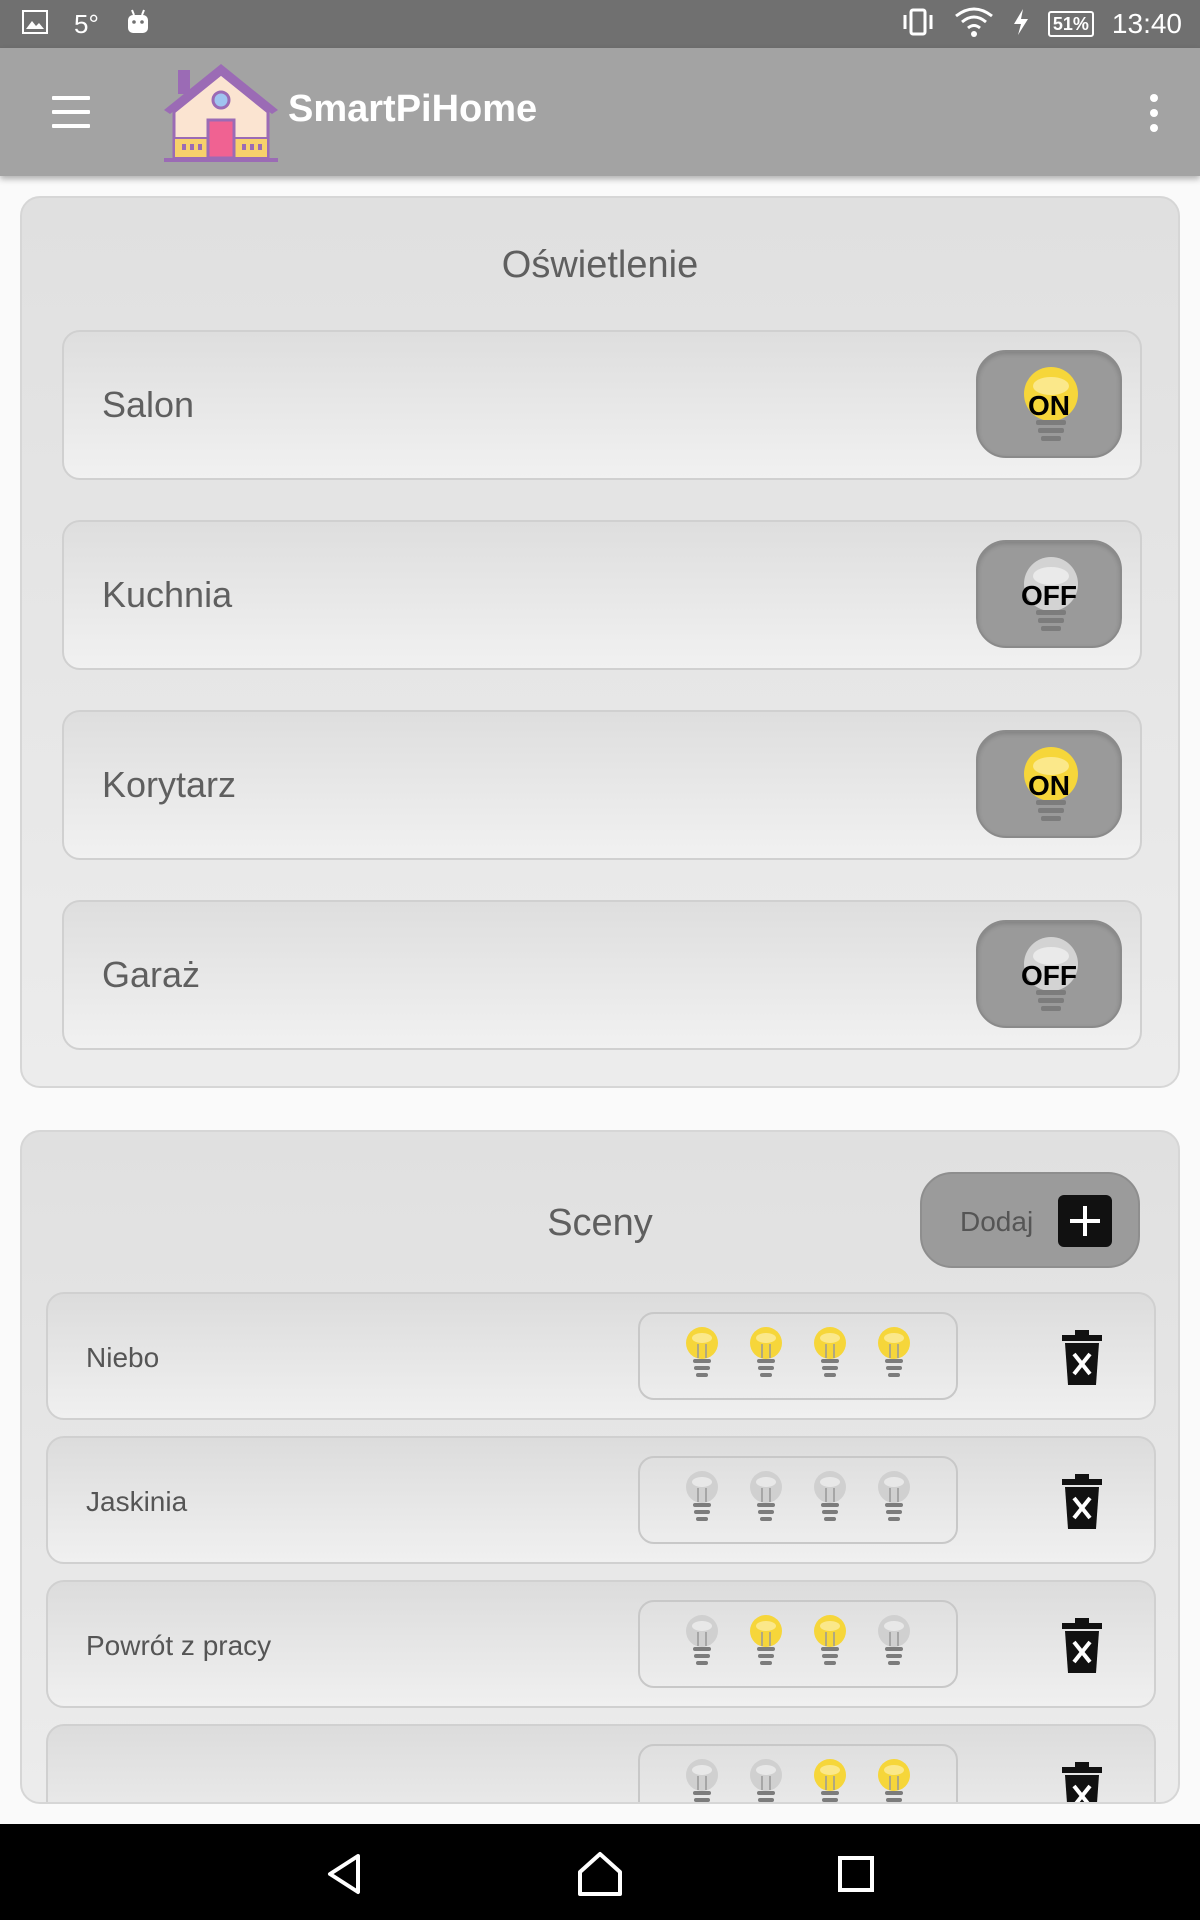 The width and height of the screenshot is (1200, 1920). Describe the element at coordinates (1154, 114) in the screenshot. I see `more-vert-icon` at that location.